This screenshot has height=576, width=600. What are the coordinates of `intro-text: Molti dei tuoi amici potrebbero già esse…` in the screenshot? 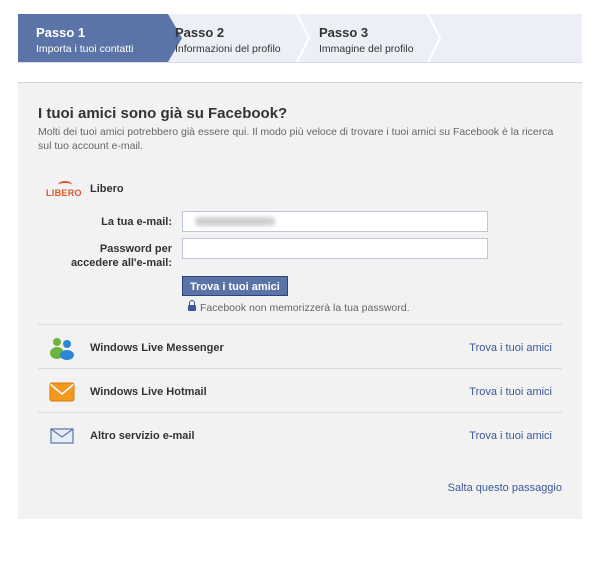 It's located at (296, 139).